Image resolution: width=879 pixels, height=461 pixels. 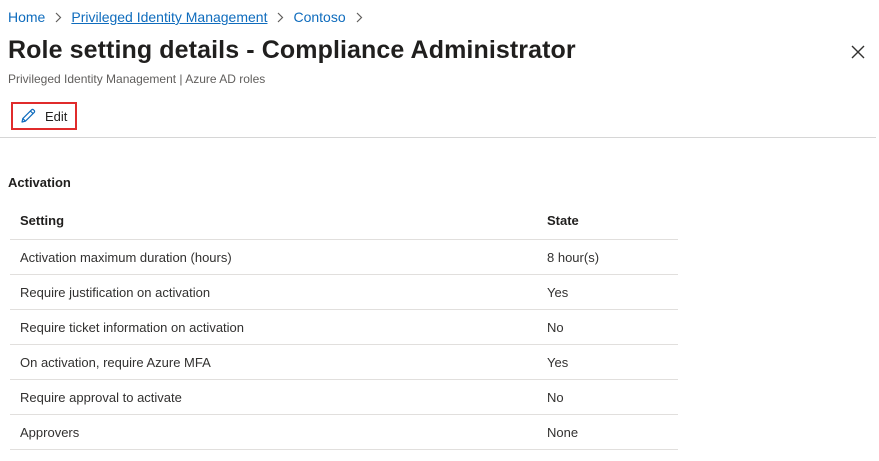 I want to click on setting-cell: Require justification on activation, so click(x=273, y=292).